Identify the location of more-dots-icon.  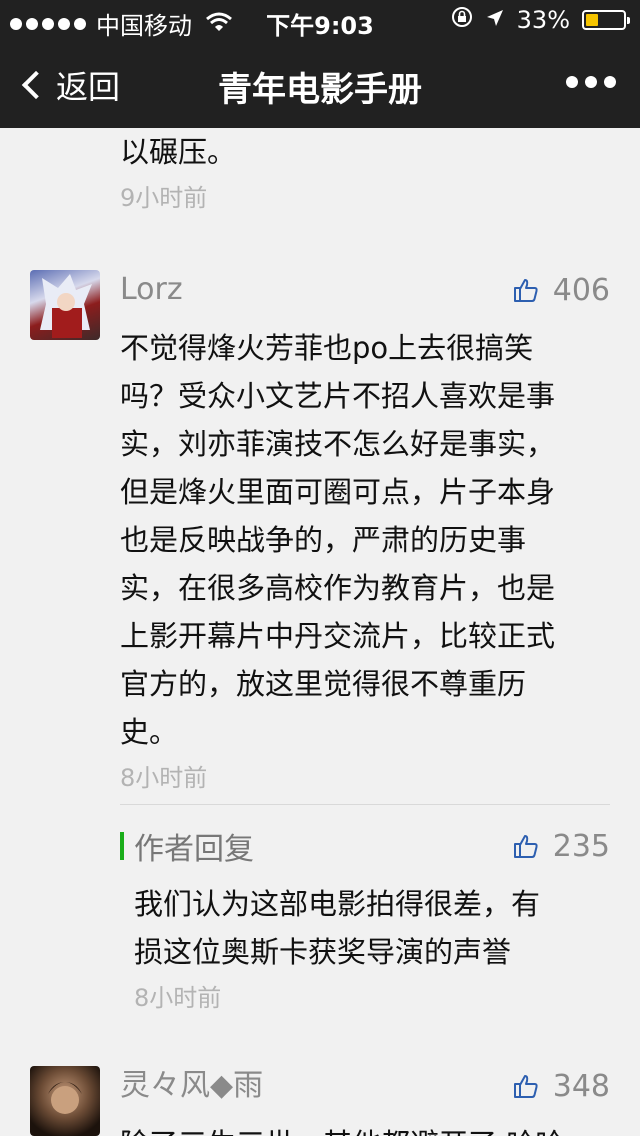
(591, 82).